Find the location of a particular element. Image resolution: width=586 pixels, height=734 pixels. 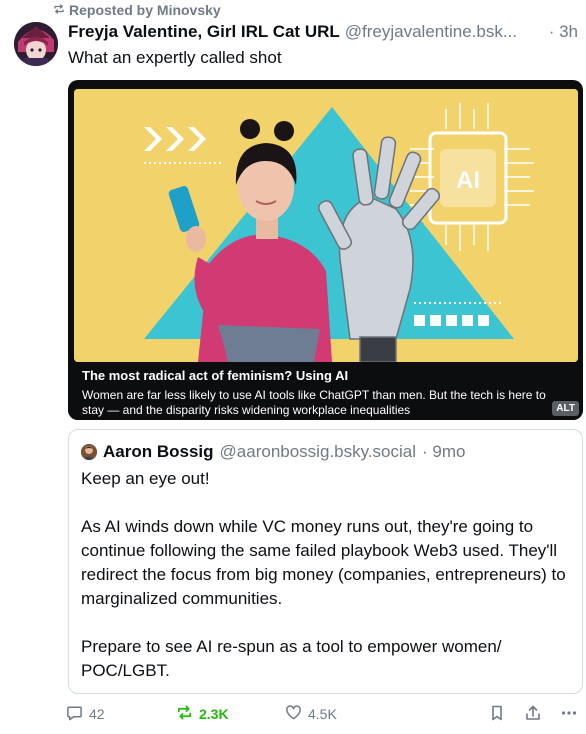

quote-paragraph: Keep an eye out! is located at coordinates (145, 478).